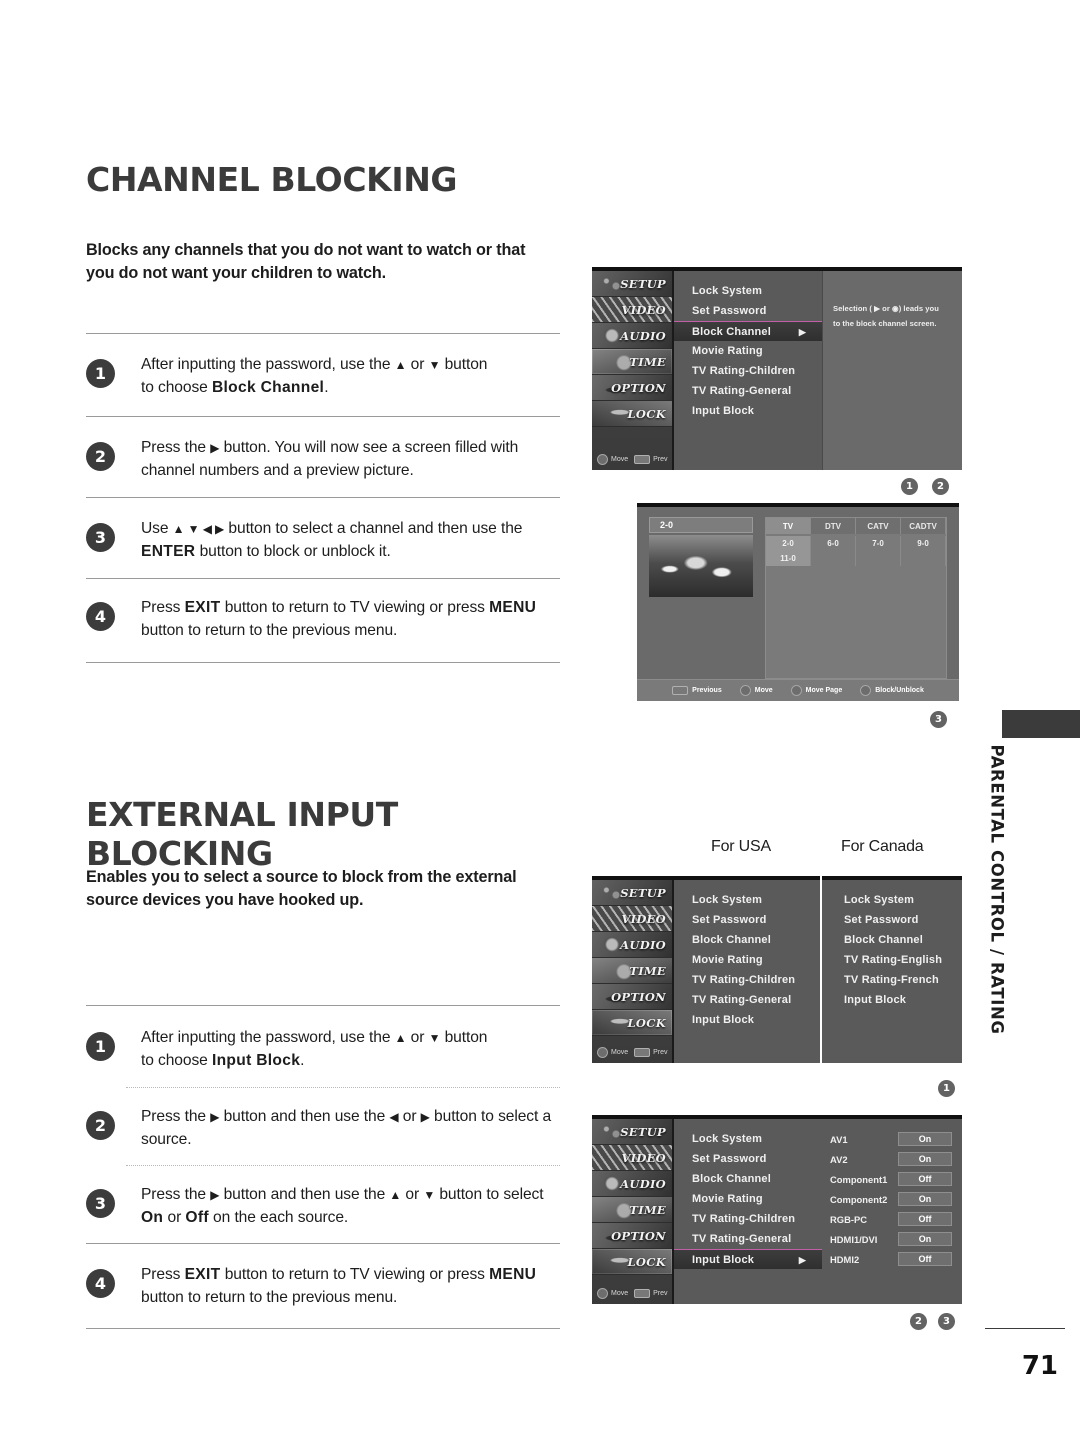  I want to click on channel-tab-tv: TV, so click(788, 526).